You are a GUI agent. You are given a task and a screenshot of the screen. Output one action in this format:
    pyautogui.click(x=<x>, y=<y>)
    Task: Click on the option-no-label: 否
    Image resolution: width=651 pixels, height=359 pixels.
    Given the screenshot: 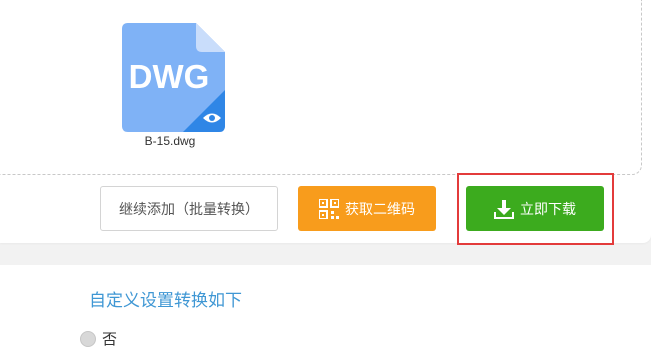 What is the action you would take?
    pyautogui.click(x=110, y=339)
    